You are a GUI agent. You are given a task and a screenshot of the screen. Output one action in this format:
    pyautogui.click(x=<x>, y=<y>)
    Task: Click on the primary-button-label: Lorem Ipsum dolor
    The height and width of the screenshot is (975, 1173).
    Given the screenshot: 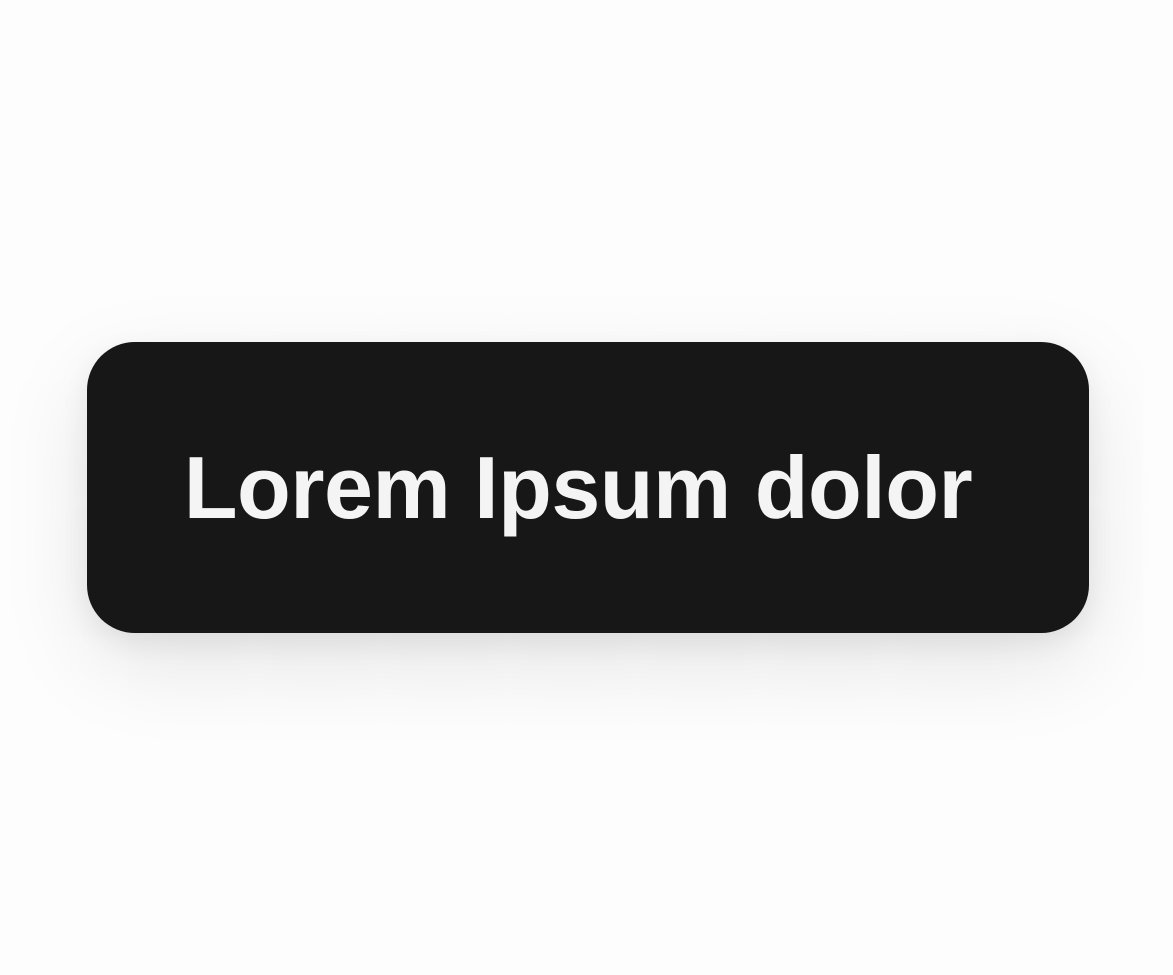 What is the action you would take?
    pyautogui.click(x=578, y=487)
    